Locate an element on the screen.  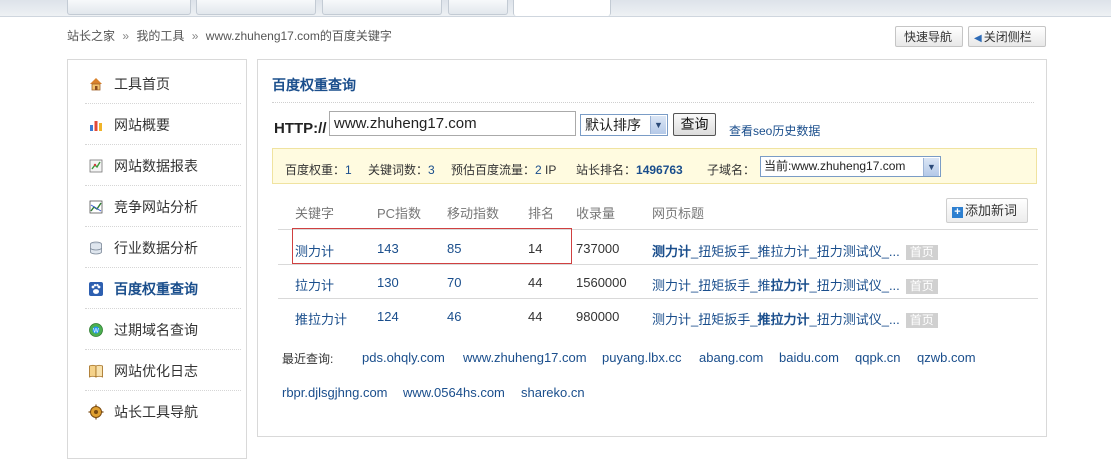
sidebar-item-industry: 行业数据分析 is located at coordinates (163, 248).